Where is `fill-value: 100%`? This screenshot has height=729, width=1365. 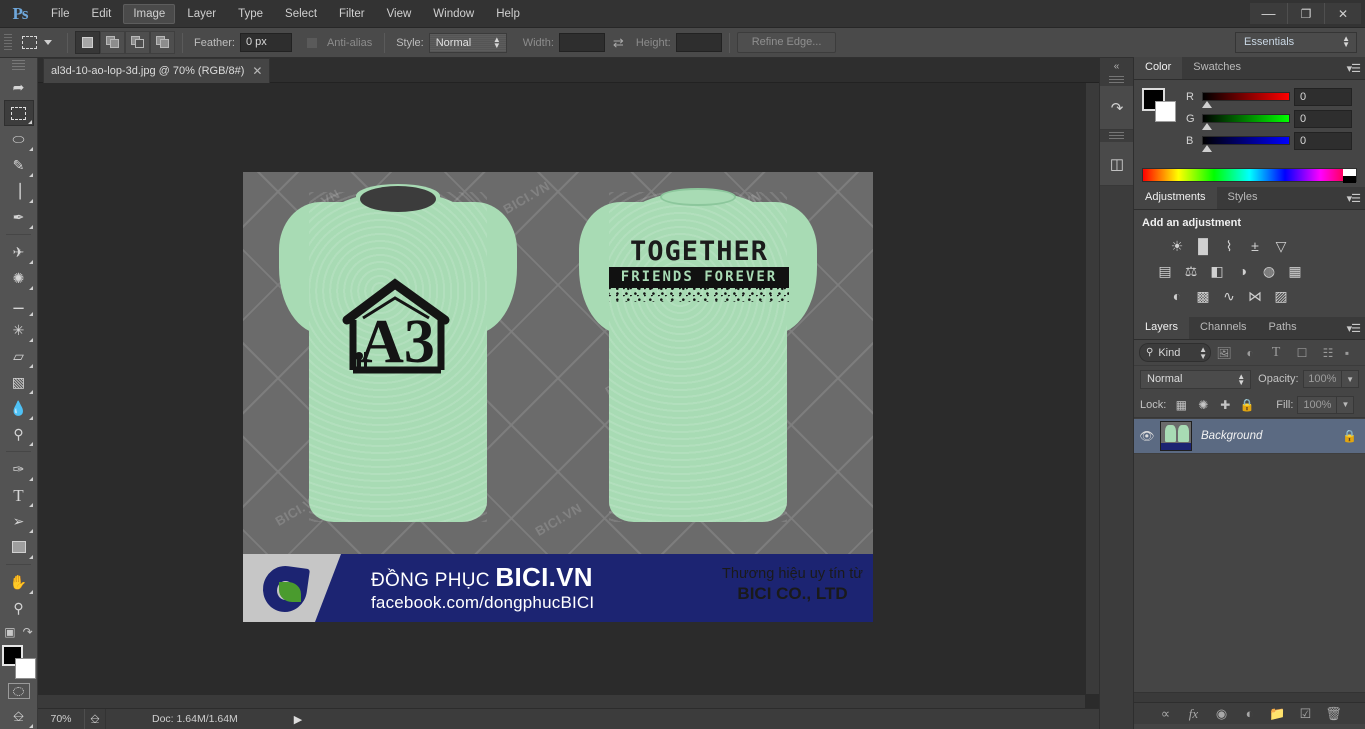 fill-value: 100% is located at coordinates (1317, 404).